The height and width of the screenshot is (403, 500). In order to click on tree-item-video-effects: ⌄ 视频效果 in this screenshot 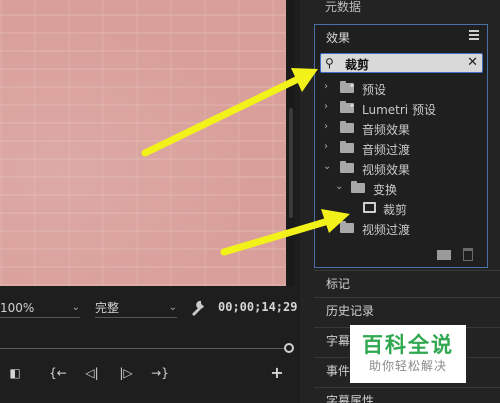, I will do `click(401, 168)`.